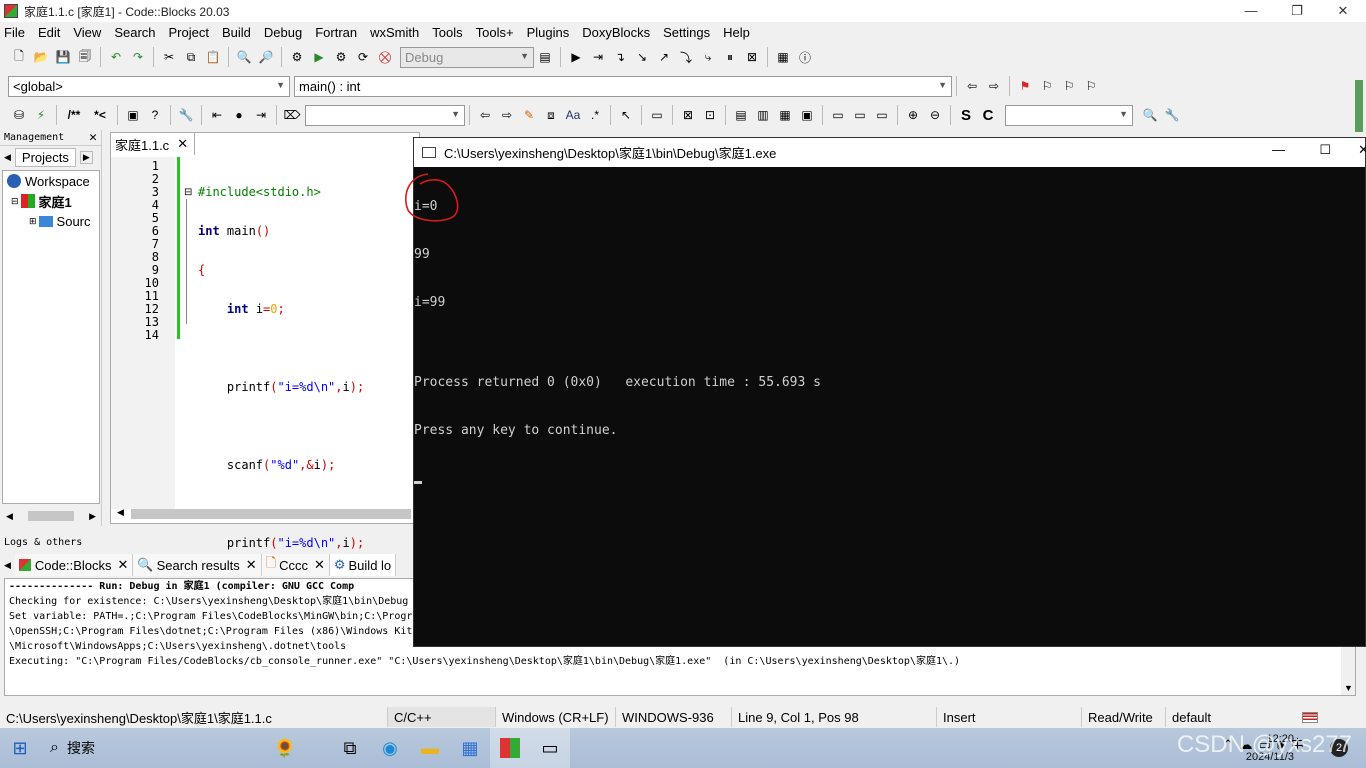  Describe the element at coordinates (297, 57) in the screenshot. I see `build-icon: ⚙` at that location.